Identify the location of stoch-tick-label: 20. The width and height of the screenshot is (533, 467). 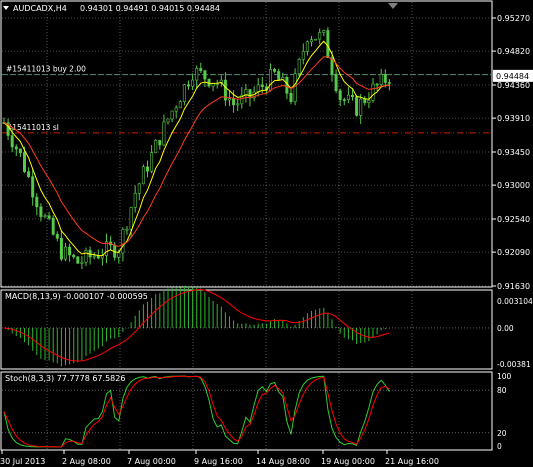
(502, 433).